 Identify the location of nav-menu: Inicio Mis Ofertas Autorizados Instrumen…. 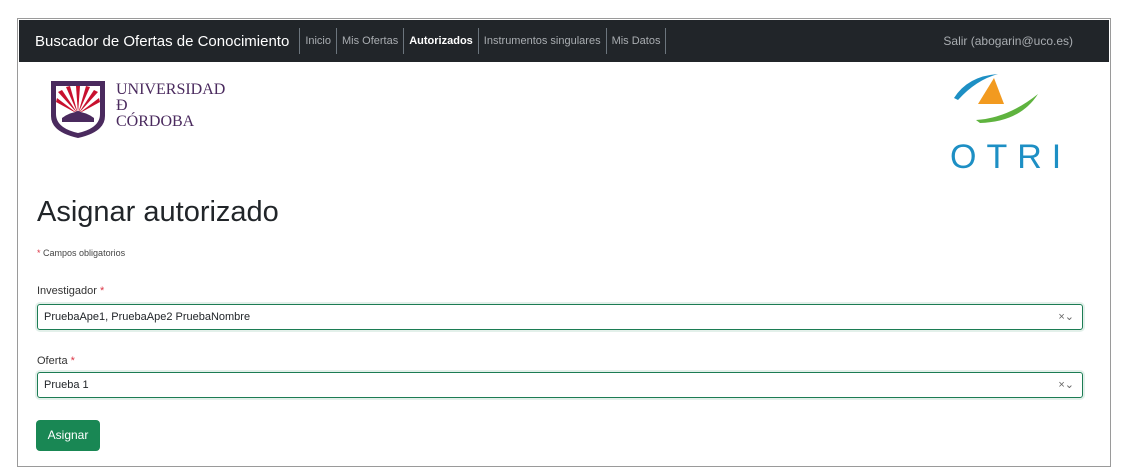
(483, 41).